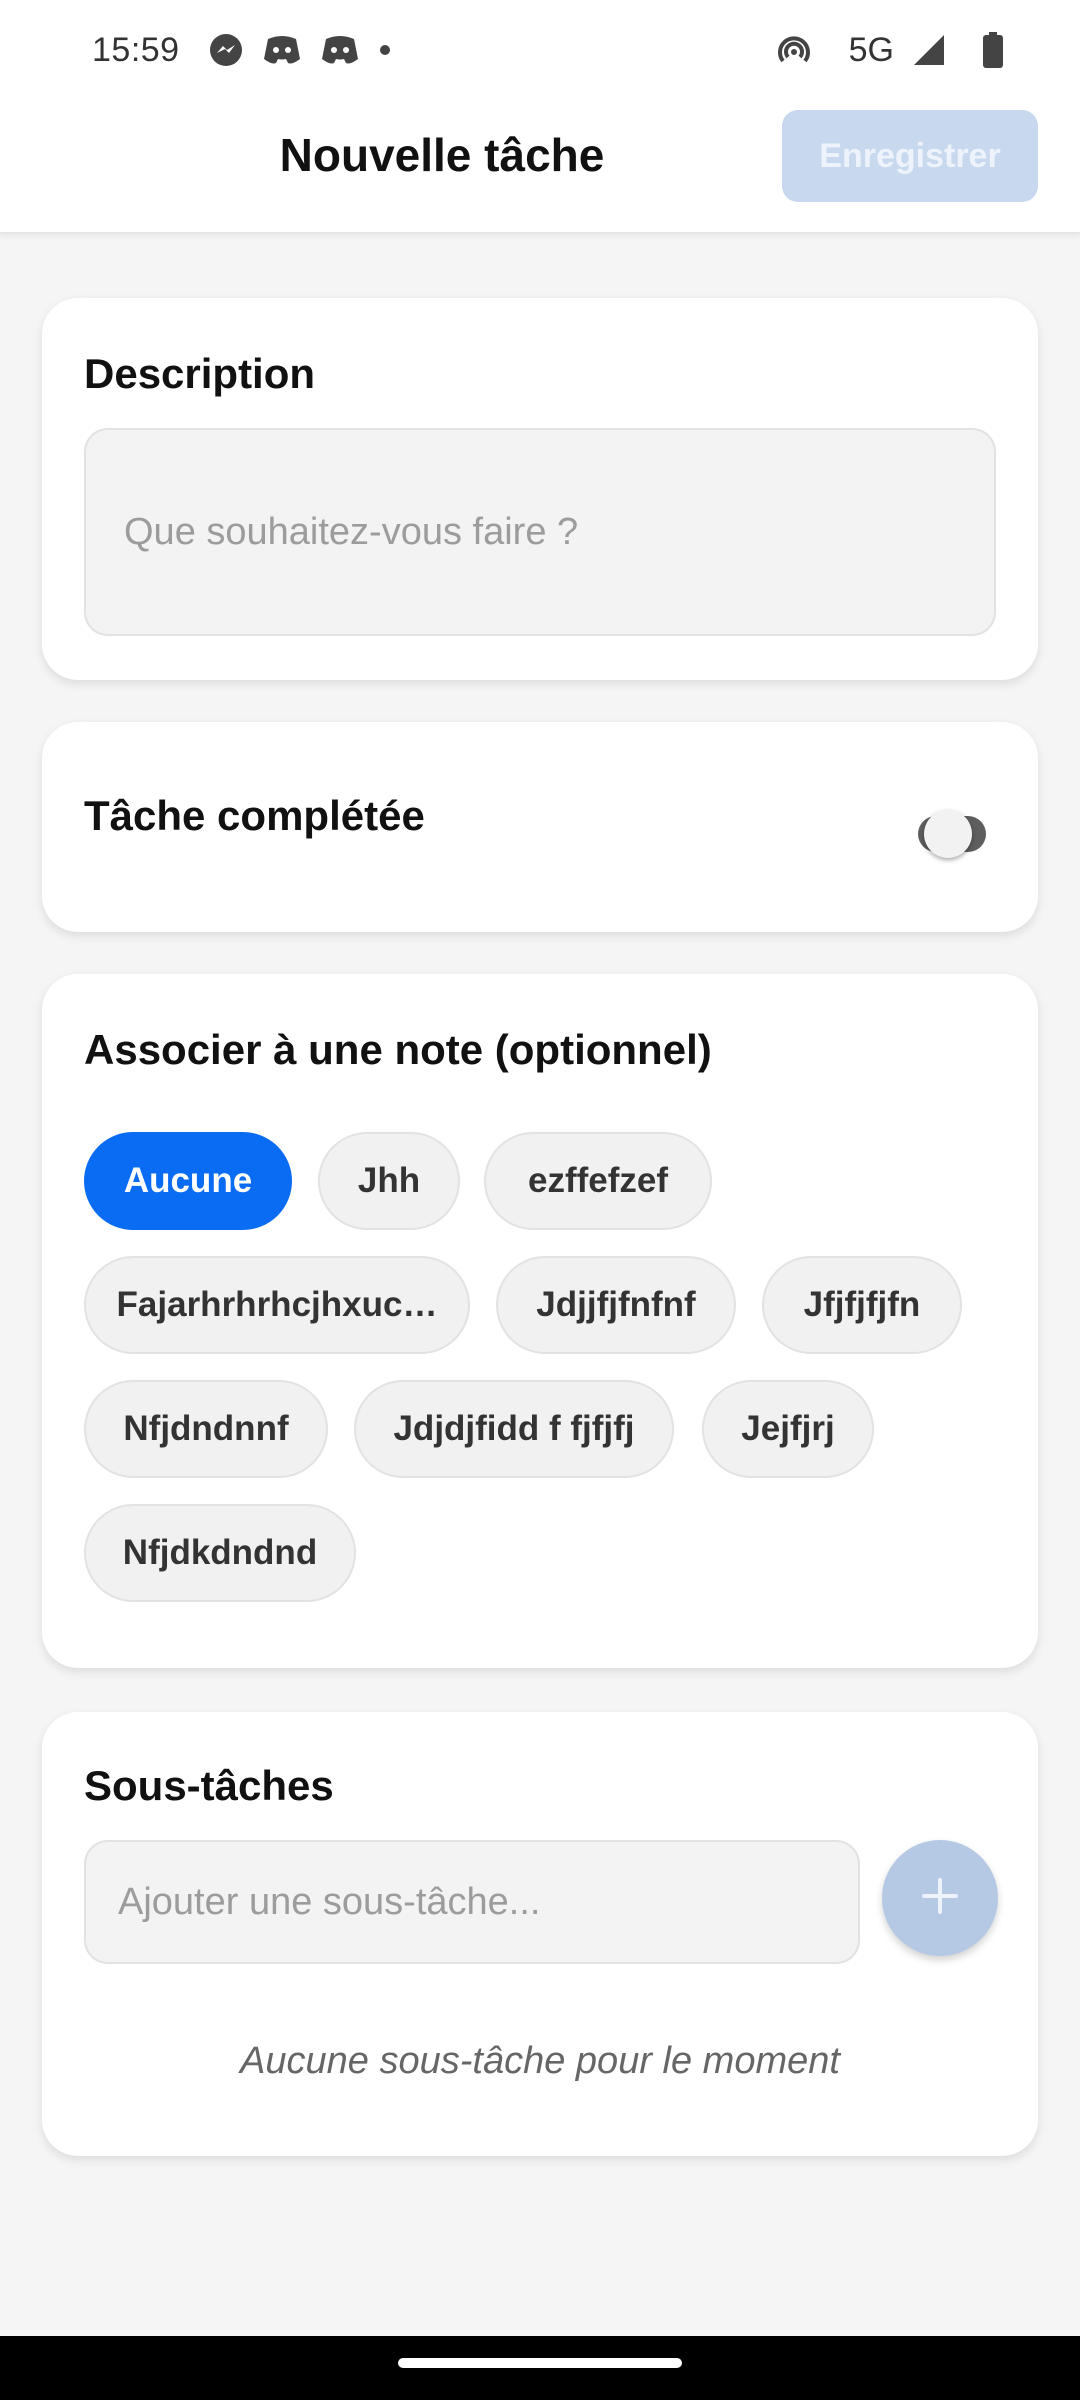 This screenshot has height=2400, width=1080. I want to click on home-gesture-handle, so click(540, 2363).